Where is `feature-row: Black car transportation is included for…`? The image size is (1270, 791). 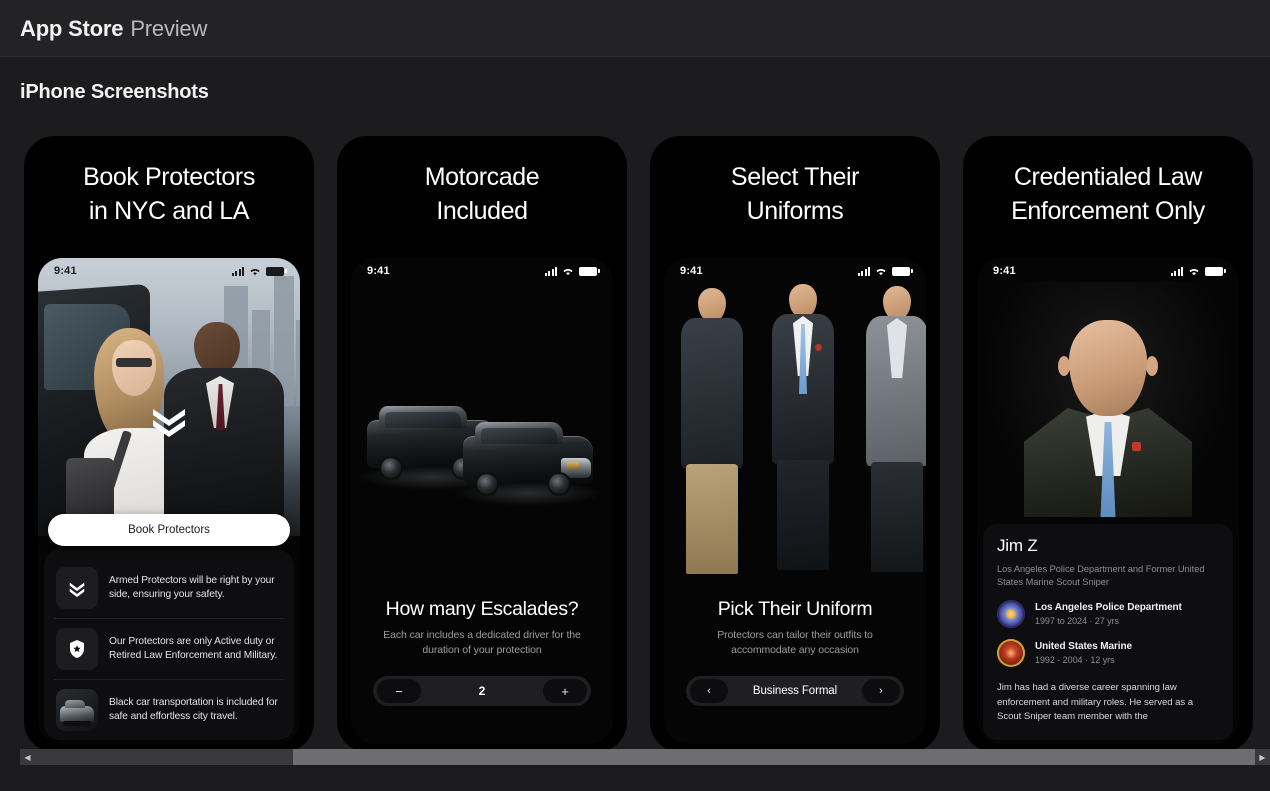
feature-row: Black car transportation is included for… is located at coordinates (169, 709).